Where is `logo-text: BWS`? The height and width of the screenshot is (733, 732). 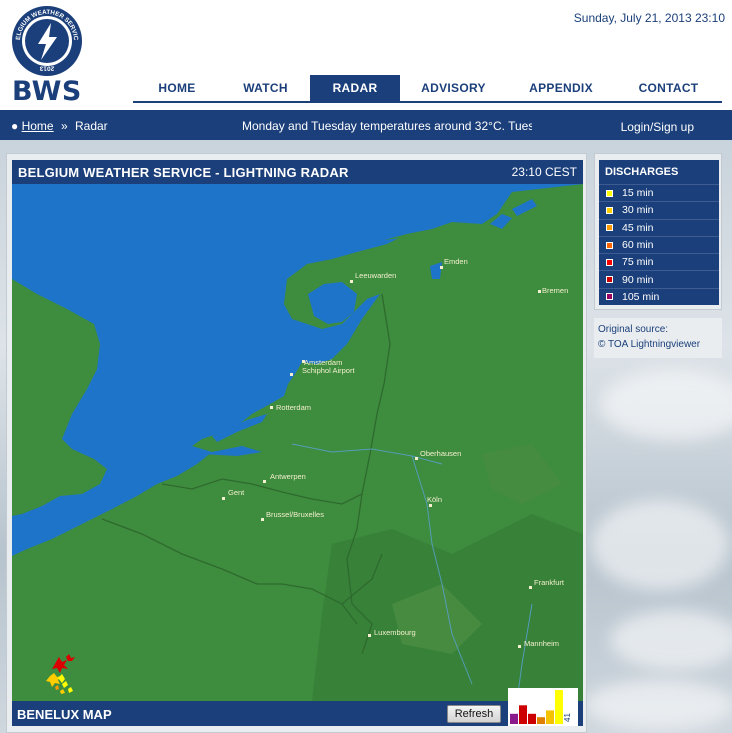
logo-text: BWS is located at coordinates (47, 91).